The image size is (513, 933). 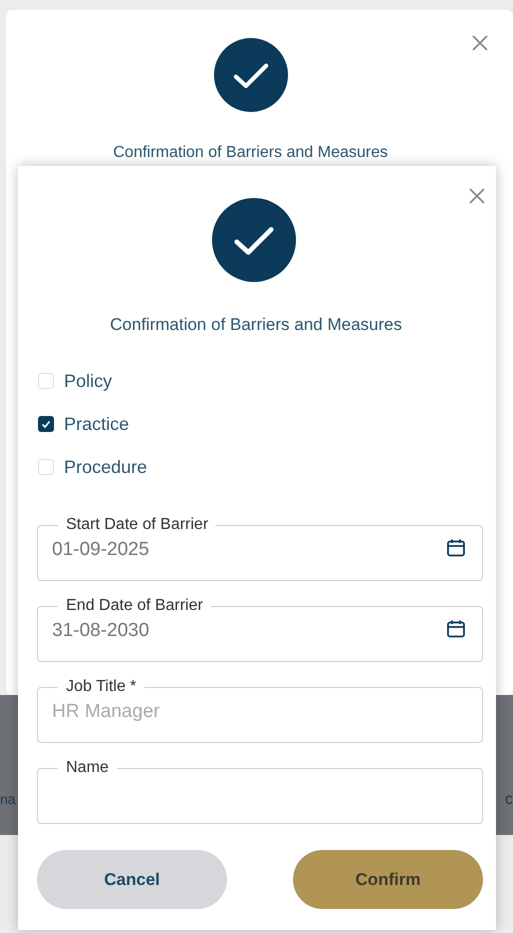 I want to click on confirm-button: Confirm, so click(x=388, y=879).